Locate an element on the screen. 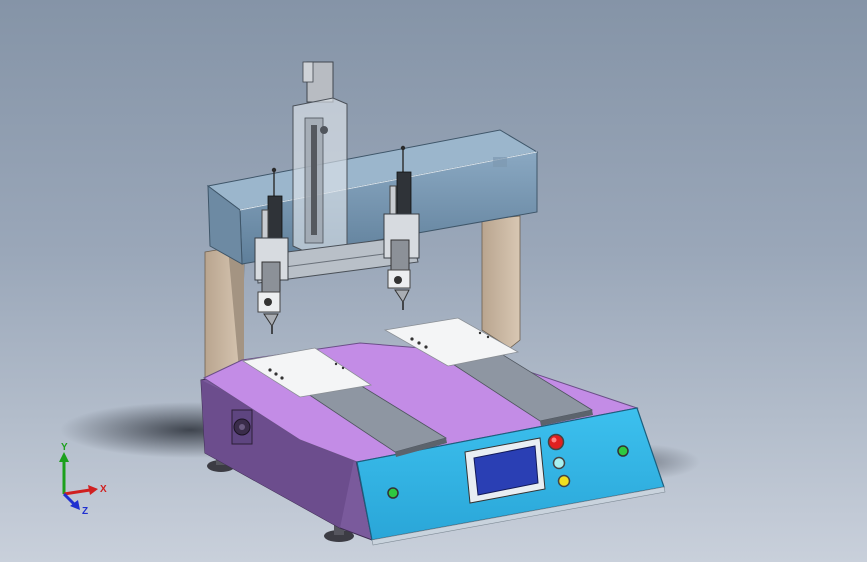  z-axis-arrow is located at coordinates (69, 499).